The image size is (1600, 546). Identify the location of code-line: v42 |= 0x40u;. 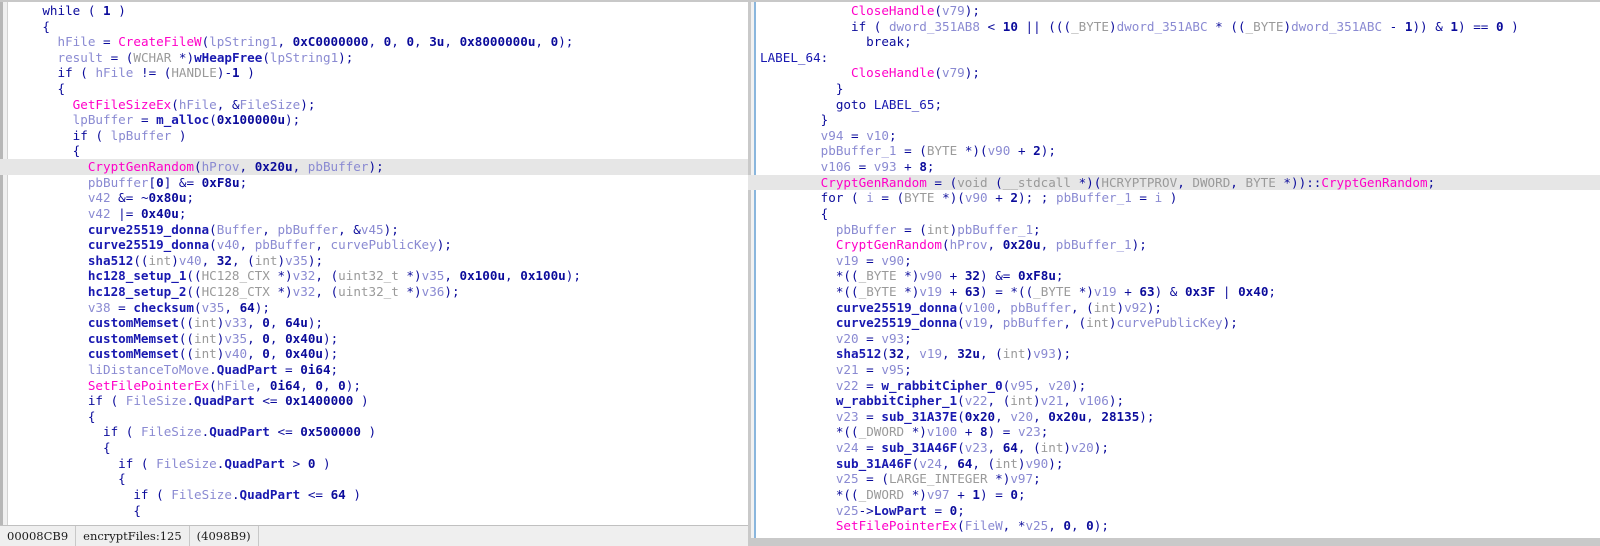
(374, 214).